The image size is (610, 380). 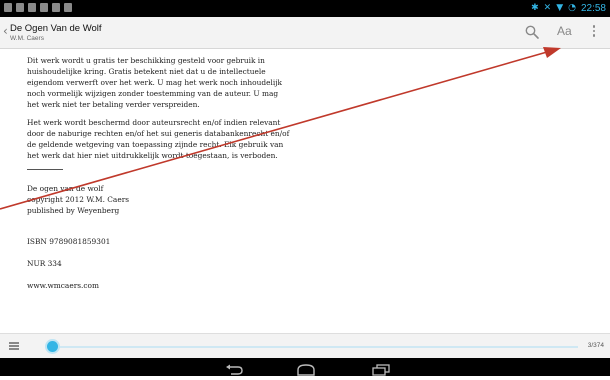 I want to click on clock: 22:58, so click(x=593, y=8).